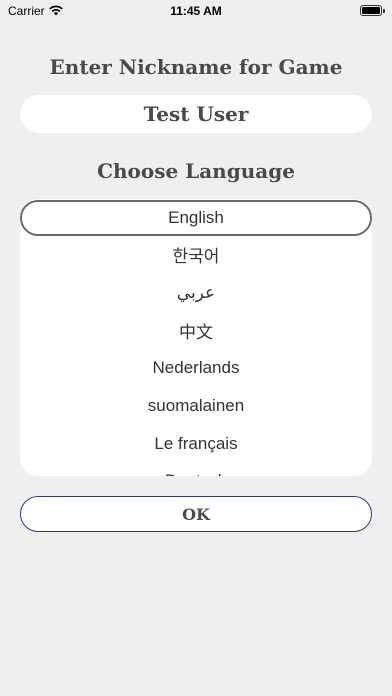  Describe the element at coordinates (196, 368) in the screenshot. I see `language-option-dutch: Nederlands` at that location.